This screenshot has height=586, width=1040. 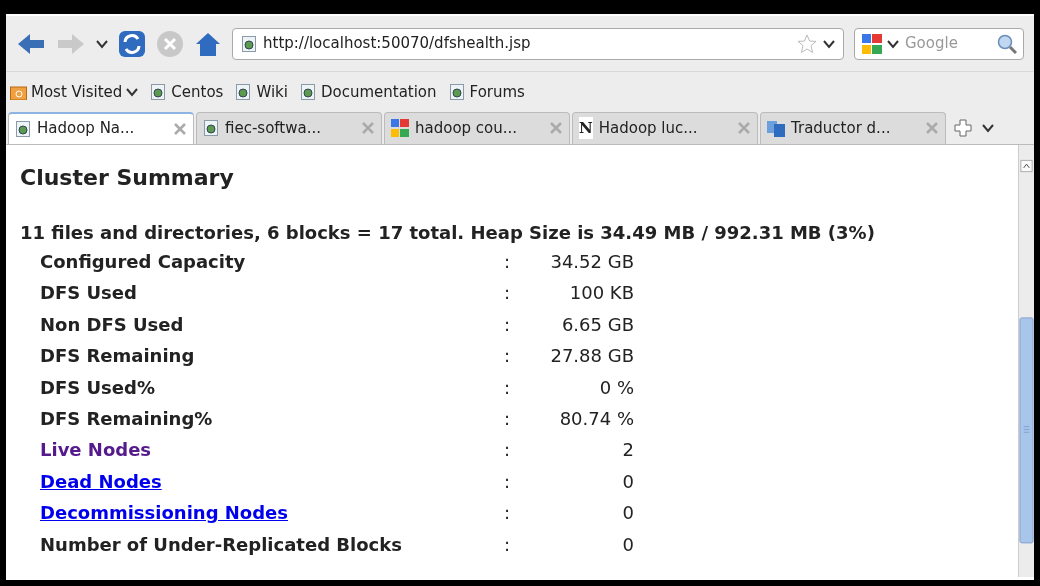 I want to click on field-label: DFS Remaining, so click(x=117, y=356).